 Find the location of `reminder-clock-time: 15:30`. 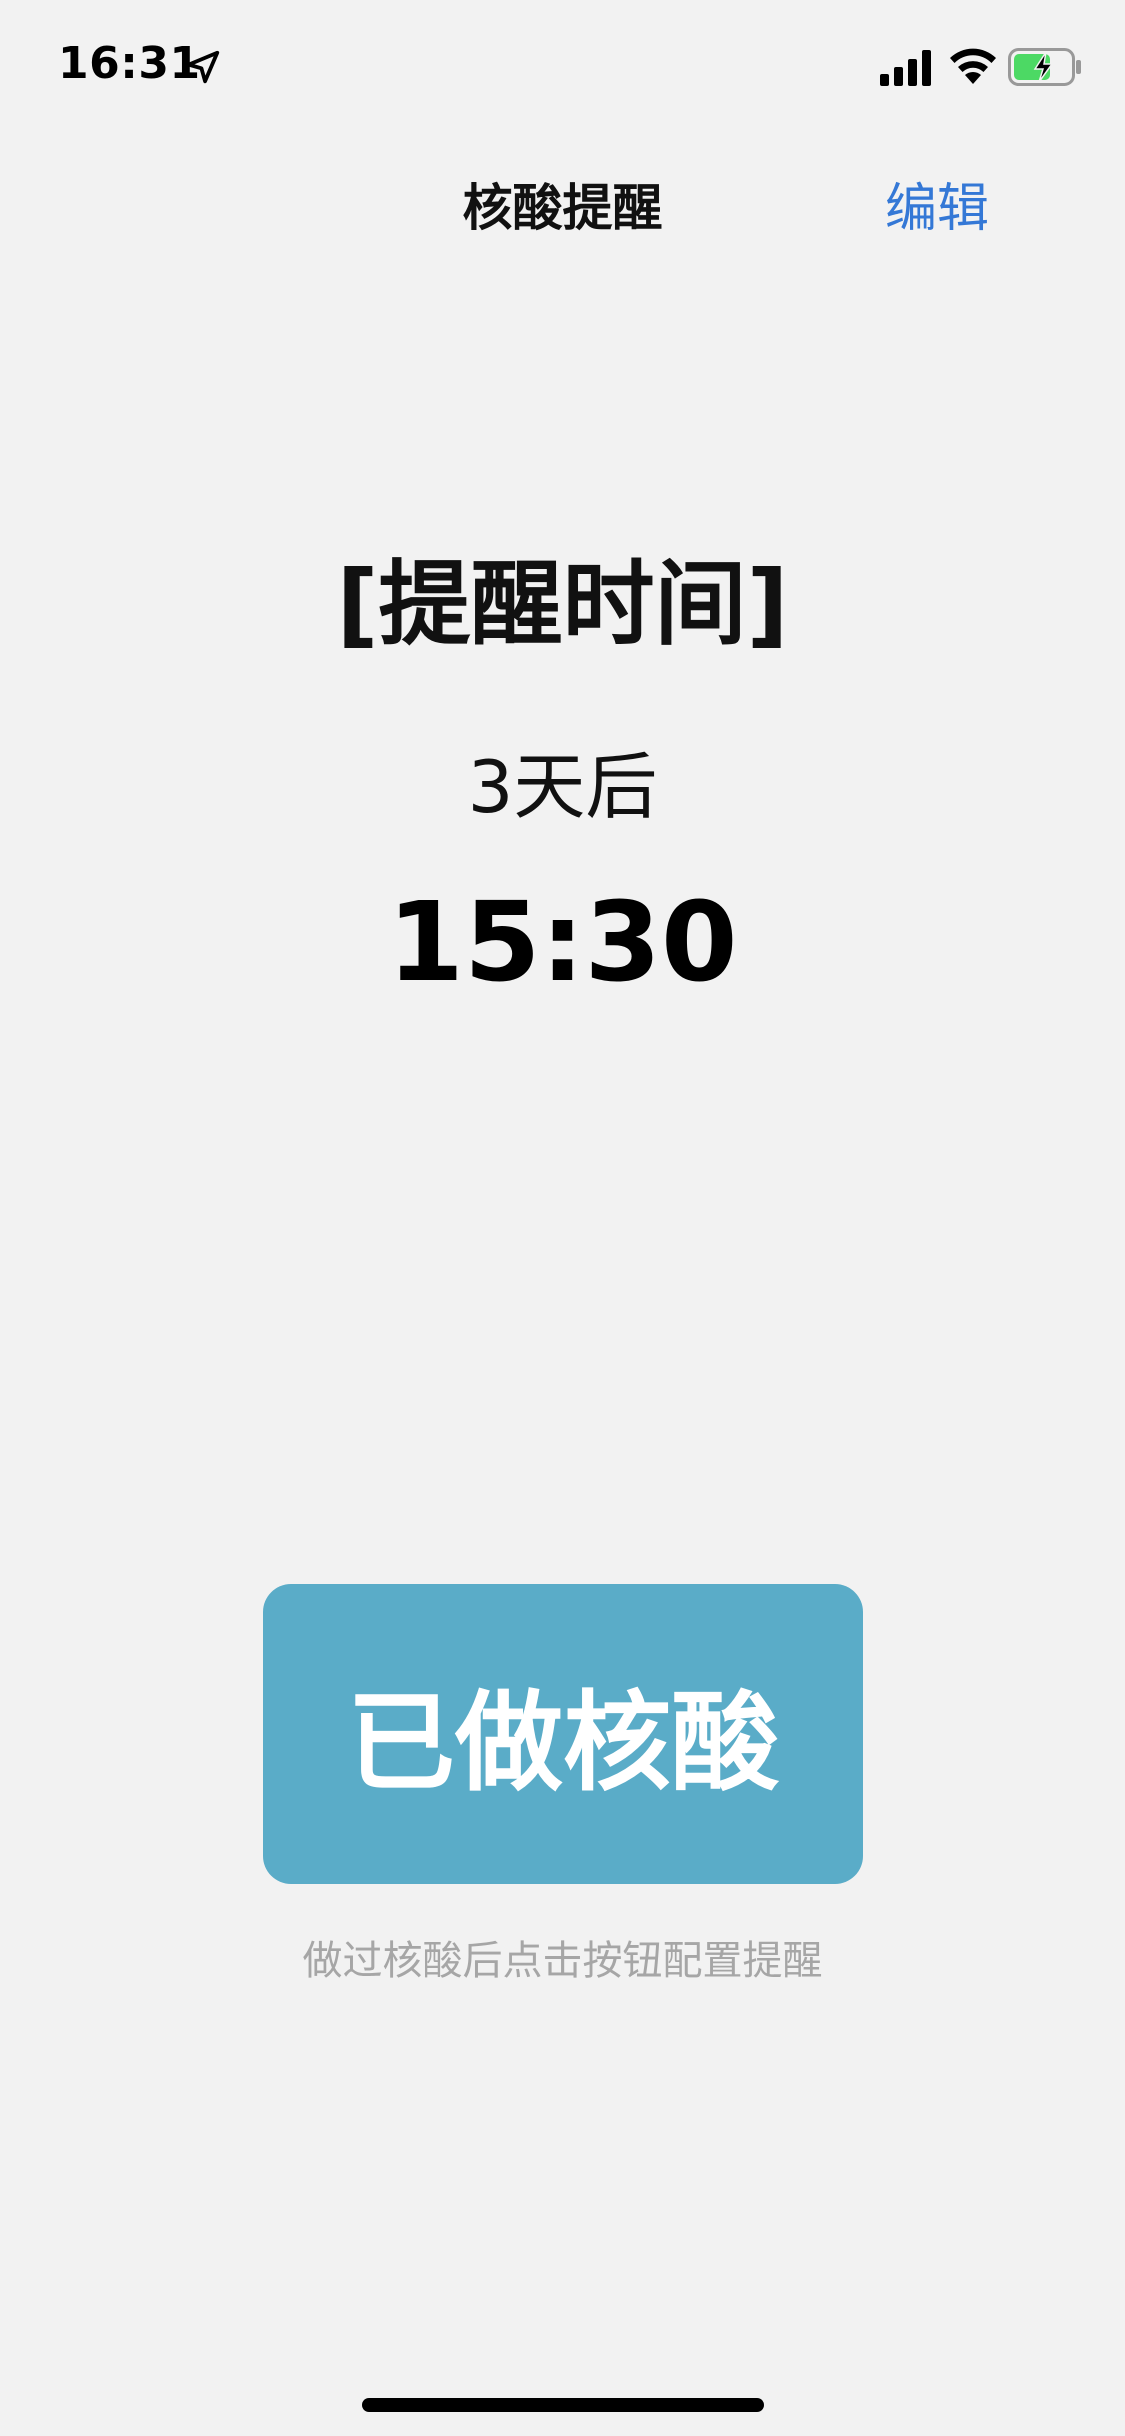

reminder-clock-time: 15:30 is located at coordinates (562, 942).